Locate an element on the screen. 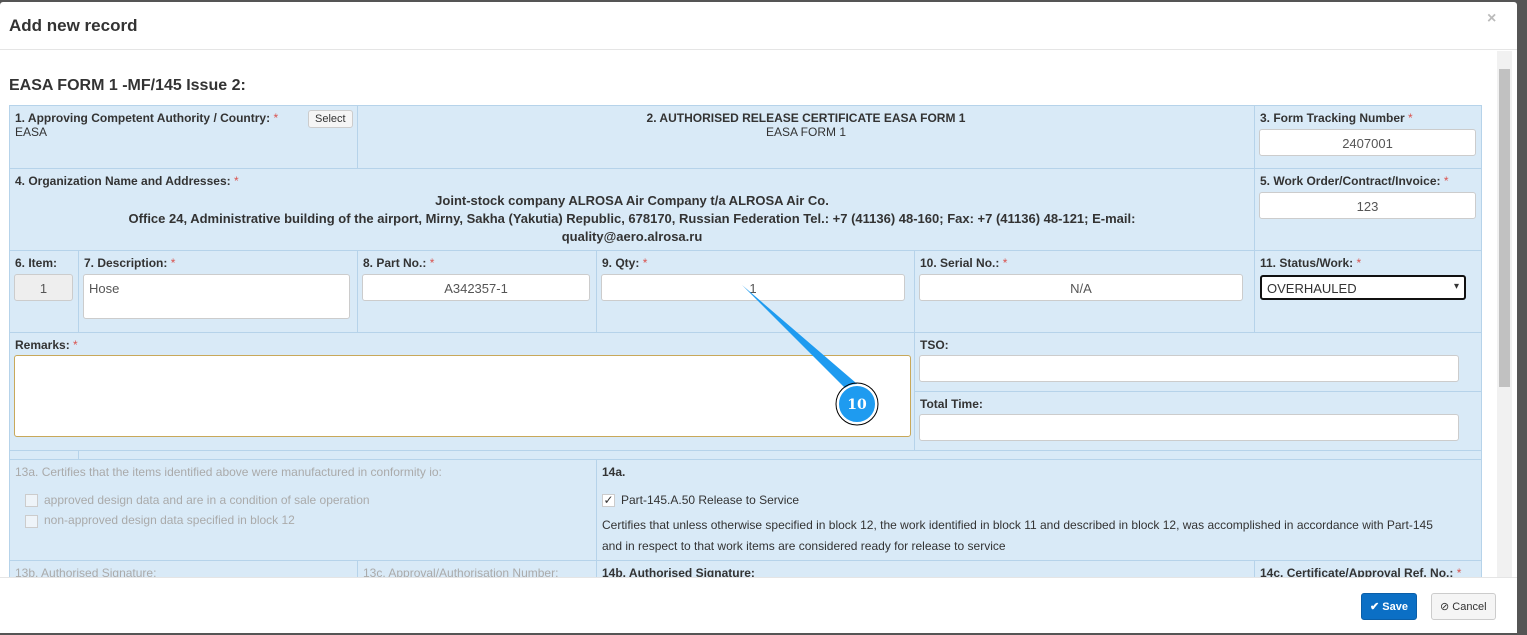  annotation-number: 10 is located at coordinates (857, 405).